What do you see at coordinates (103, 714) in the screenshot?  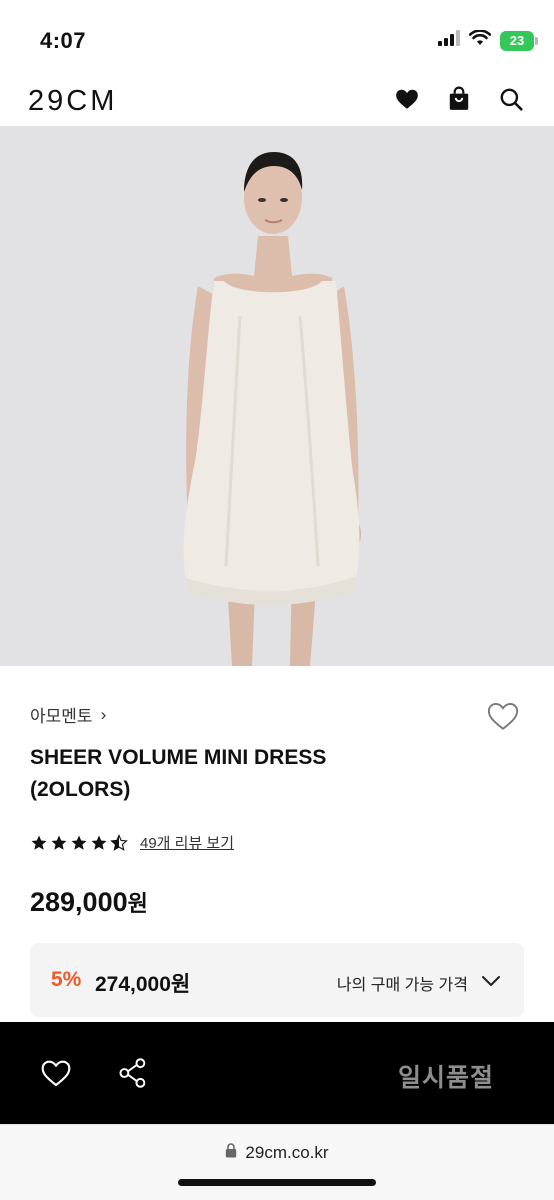 I see `chevron-right-icon: ›` at bounding box center [103, 714].